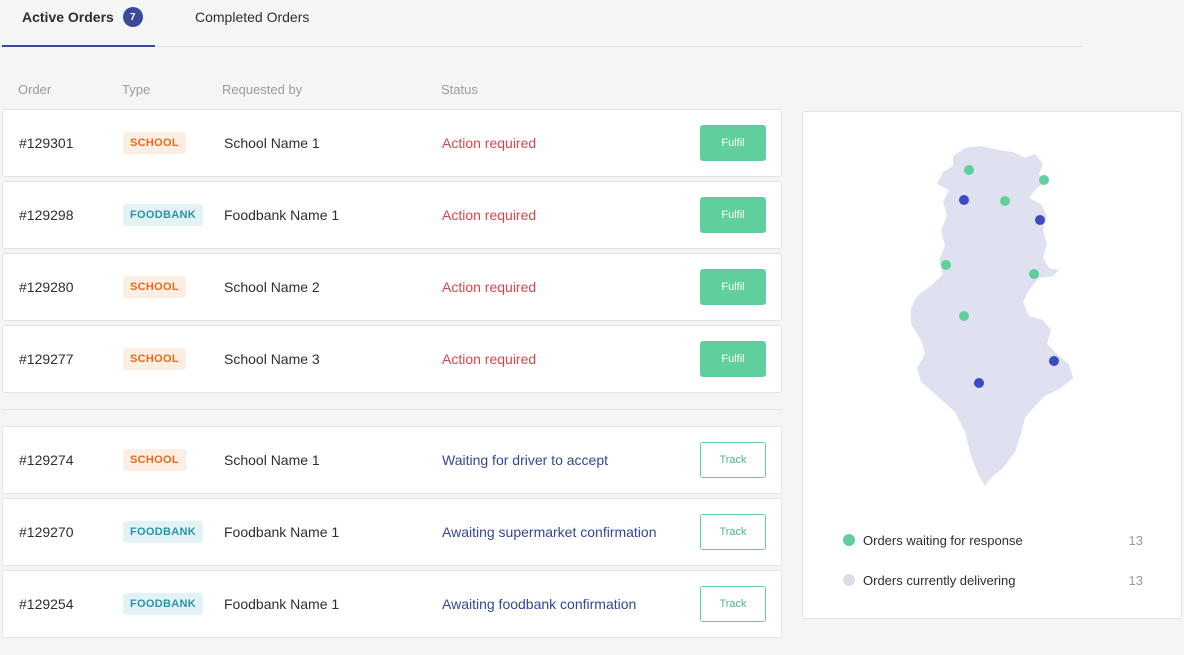  What do you see at coordinates (539, 604) in the screenshot?
I see `order-status: Awaiting foodbank confirmation` at bounding box center [539, 604].